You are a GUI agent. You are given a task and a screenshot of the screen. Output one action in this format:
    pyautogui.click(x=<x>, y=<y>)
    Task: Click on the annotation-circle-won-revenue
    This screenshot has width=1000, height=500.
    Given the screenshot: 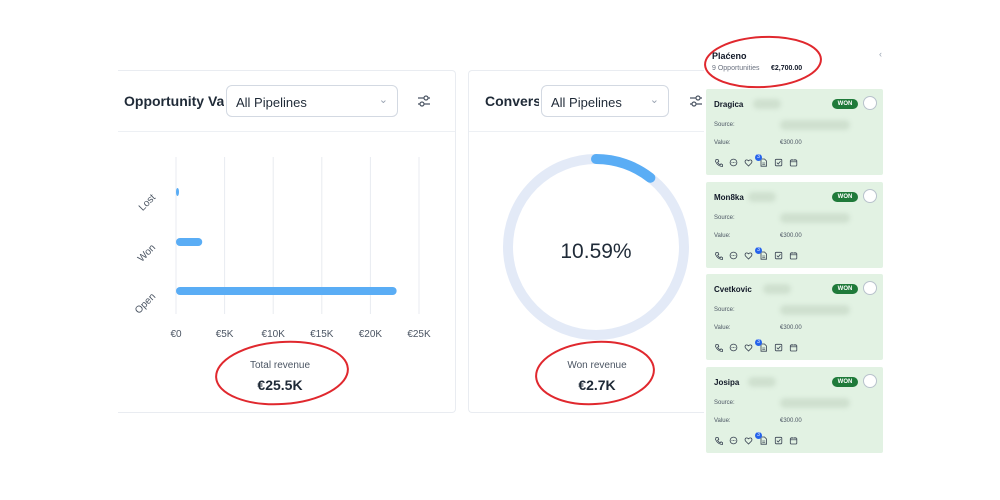 What is the action you would take?
    pyautogui.click(x=595, y=373)
    